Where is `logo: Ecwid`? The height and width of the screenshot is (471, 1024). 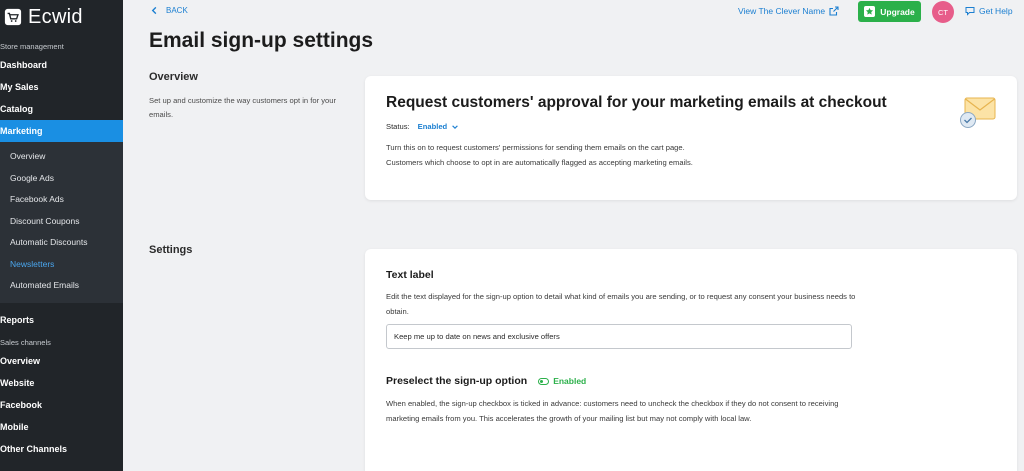 logo: Ecwid is located at coordinates (61, 17).